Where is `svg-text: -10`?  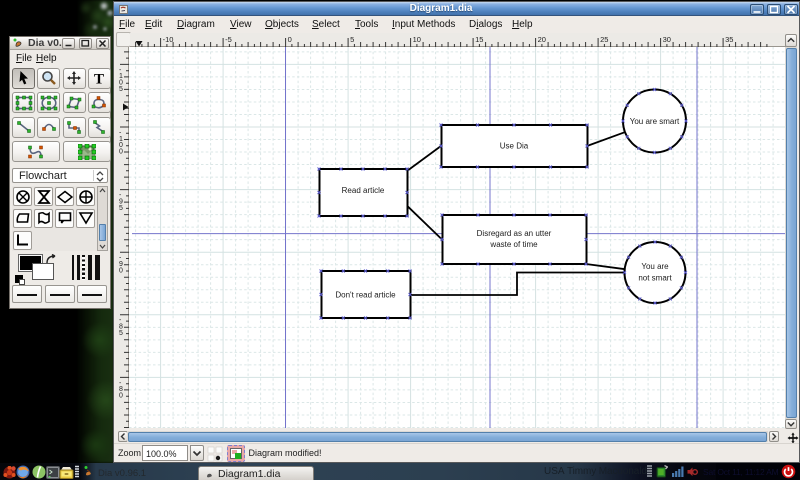
svg-text: -10 is located at coordinates (168, 39).